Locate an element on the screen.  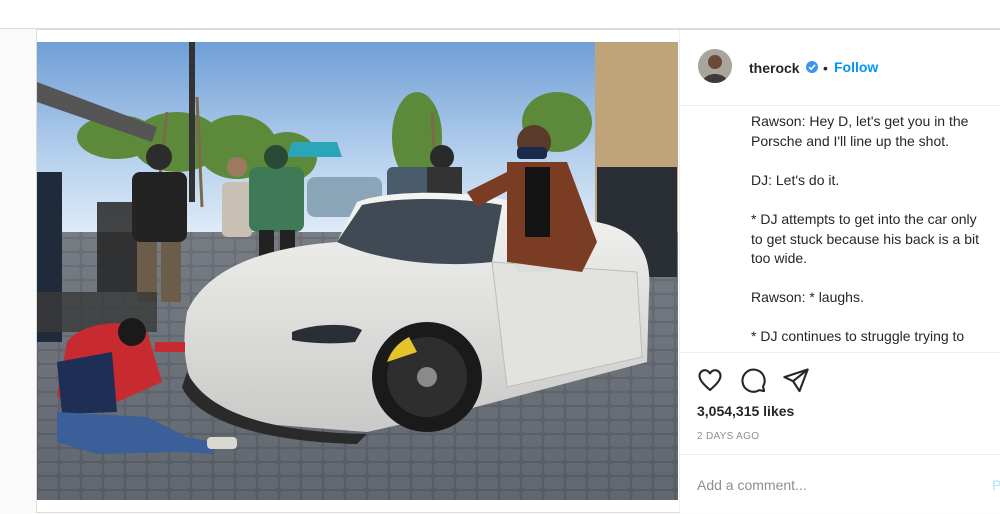
avatar is located at coordinates (715, 66).